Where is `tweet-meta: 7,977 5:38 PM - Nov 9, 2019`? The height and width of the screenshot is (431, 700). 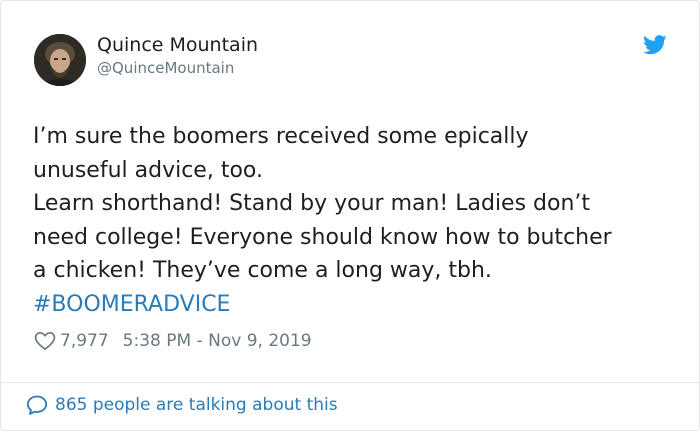 tweet-meta: 7,977 5:38 PM - Nov 9, 2019 is located at coordinates (173, 341).